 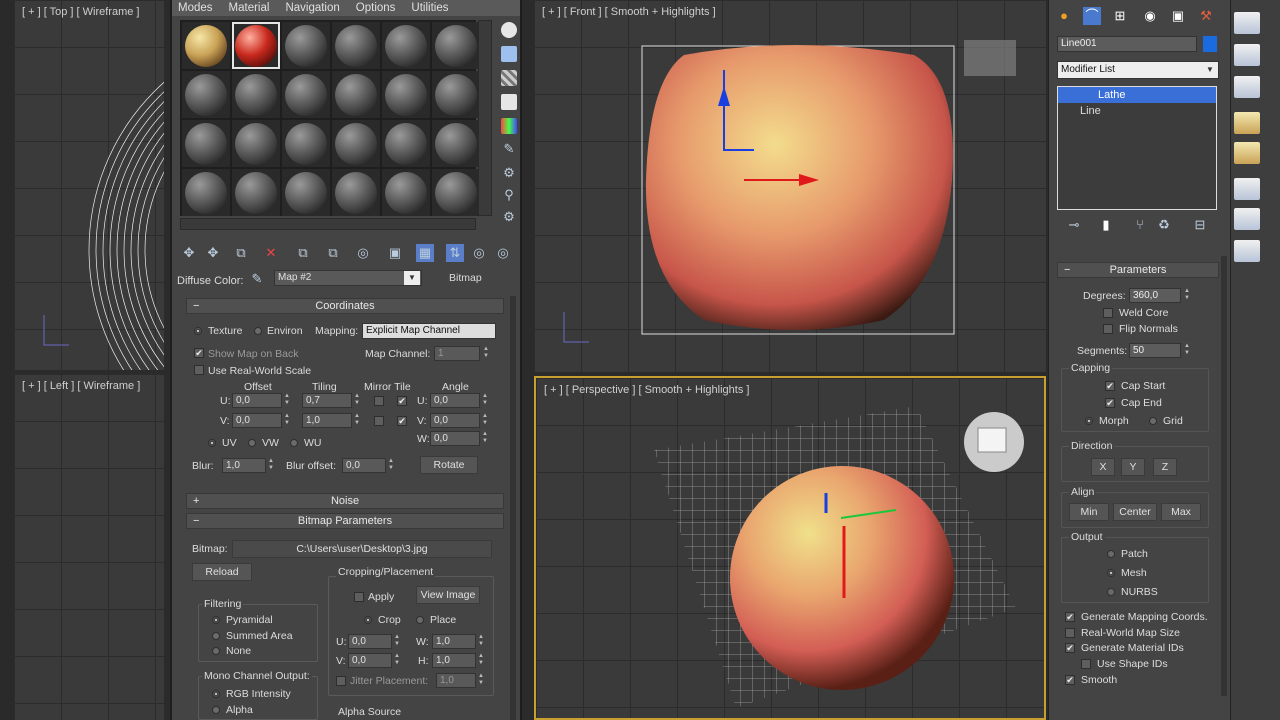 I want to click on put-to-library-icon: ⧉, so click(x=333, y=253).